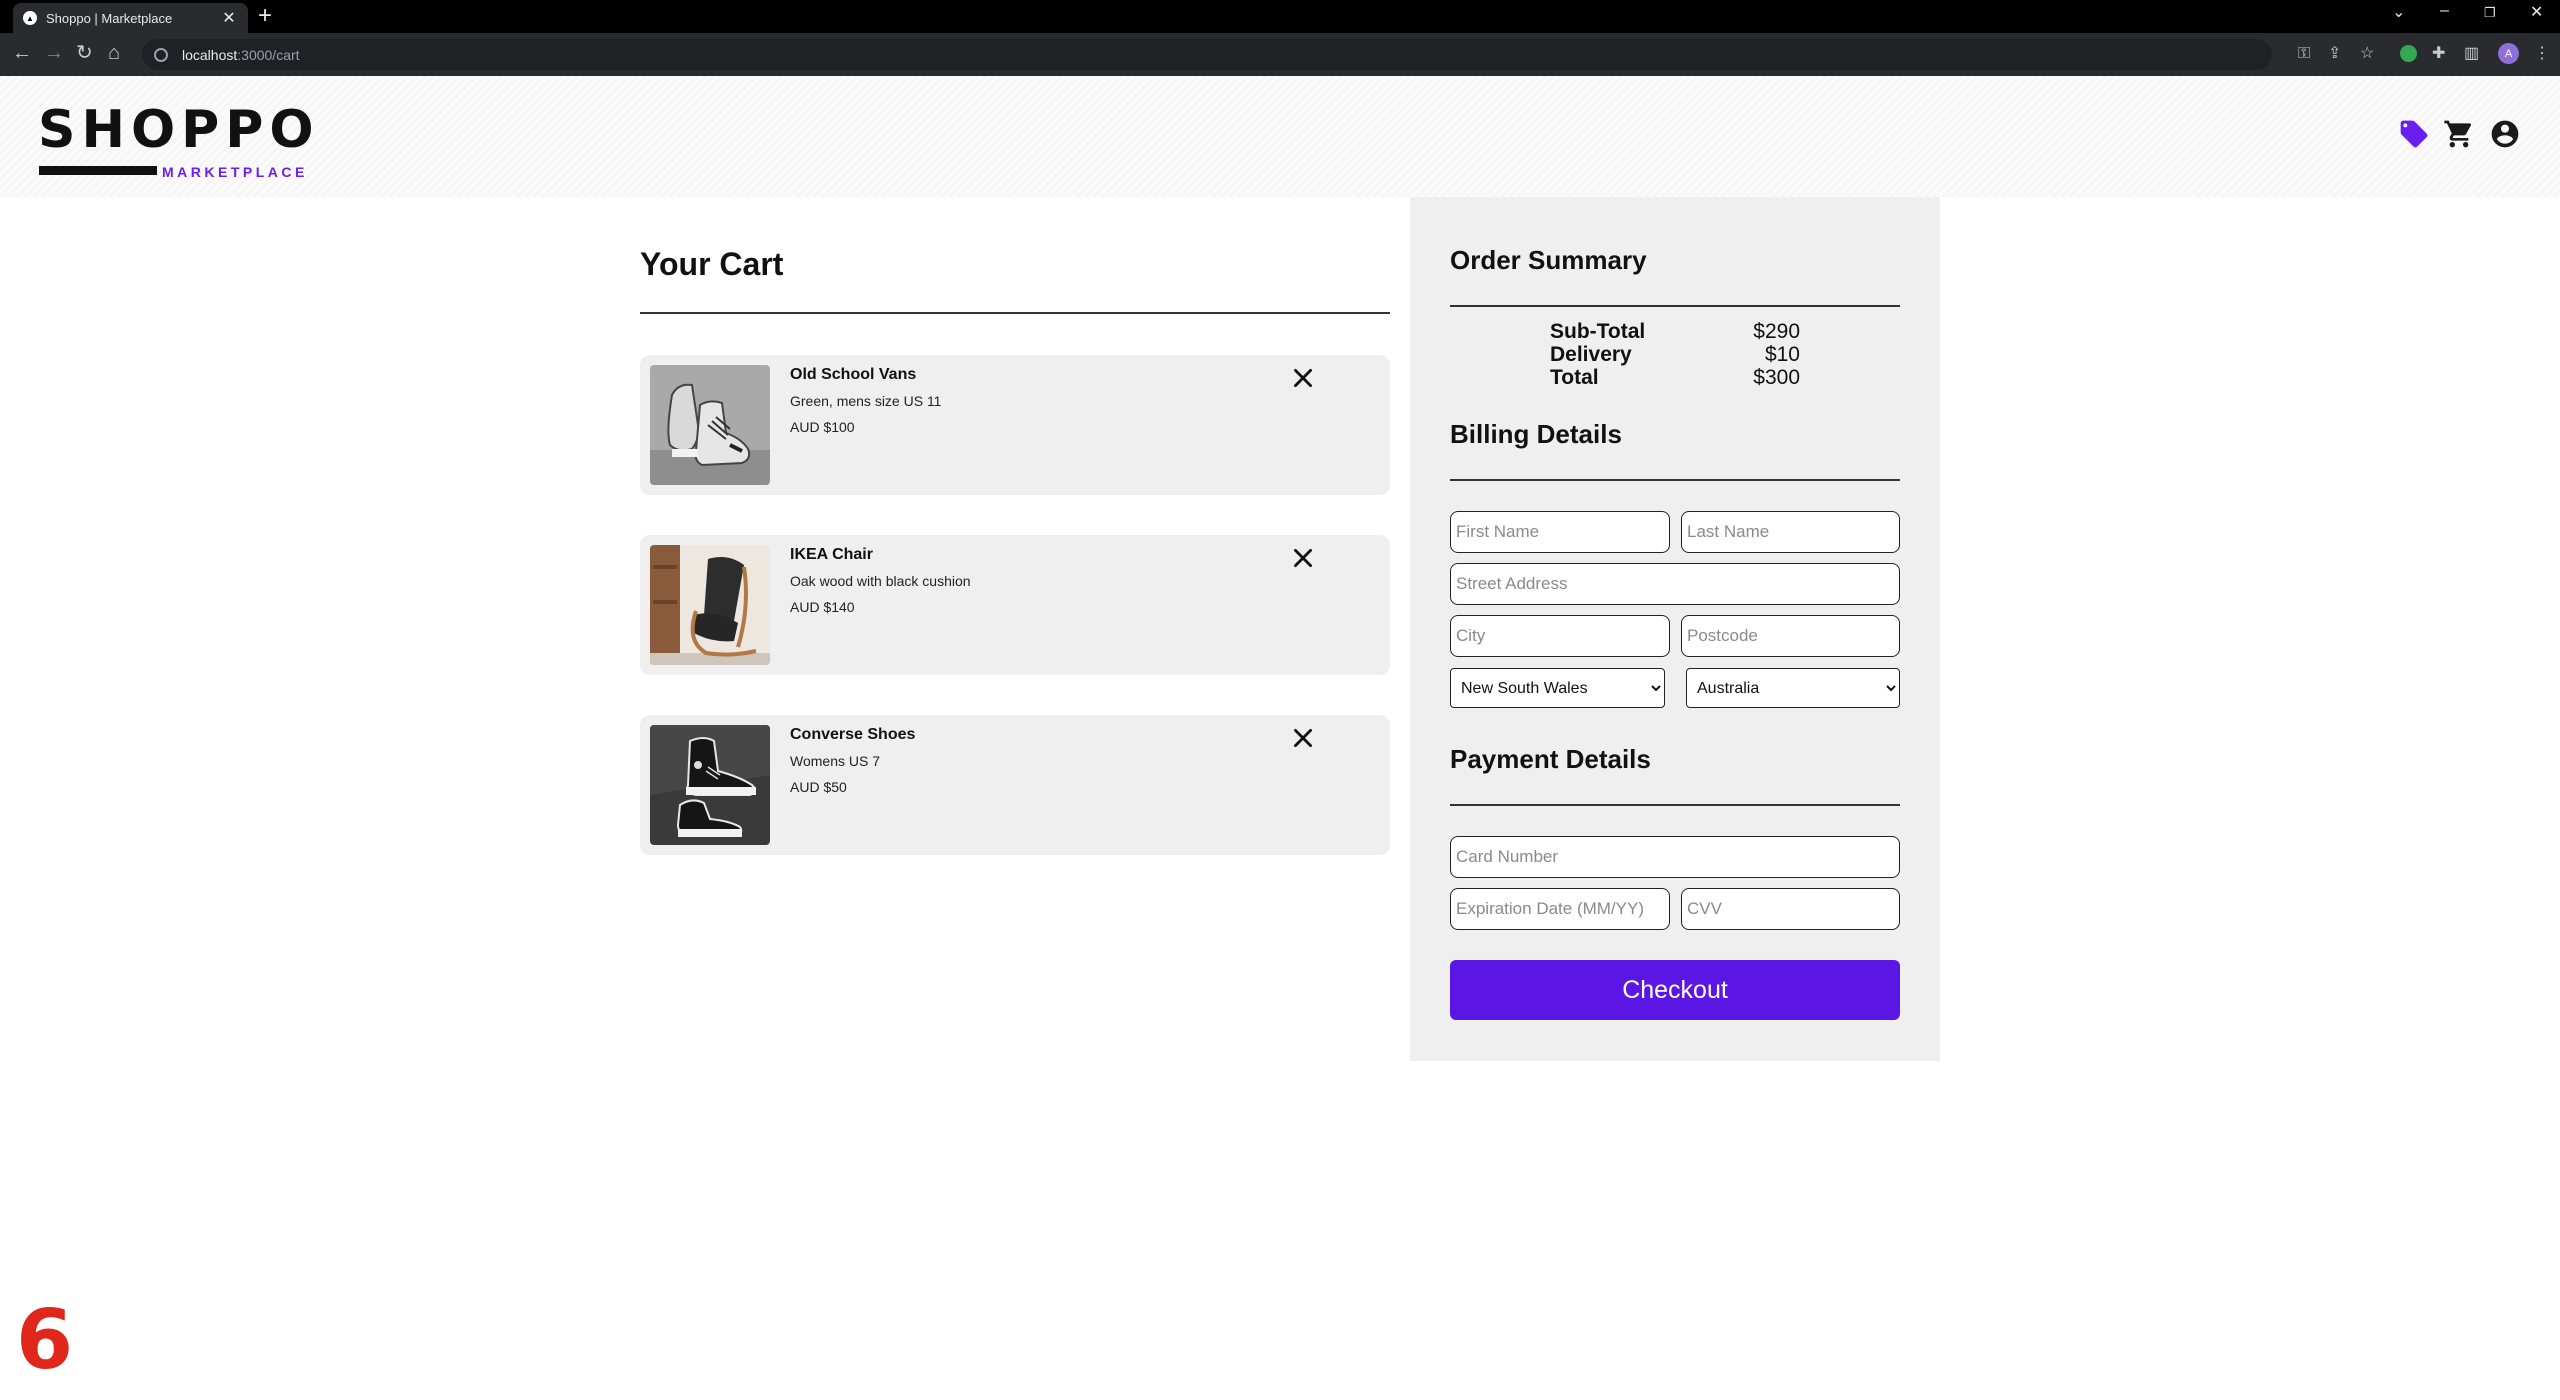  What do you see at coordinates (1675, 306) in the screenshot?
I see `order-summary-divider` at bounding box center [1675, 306].